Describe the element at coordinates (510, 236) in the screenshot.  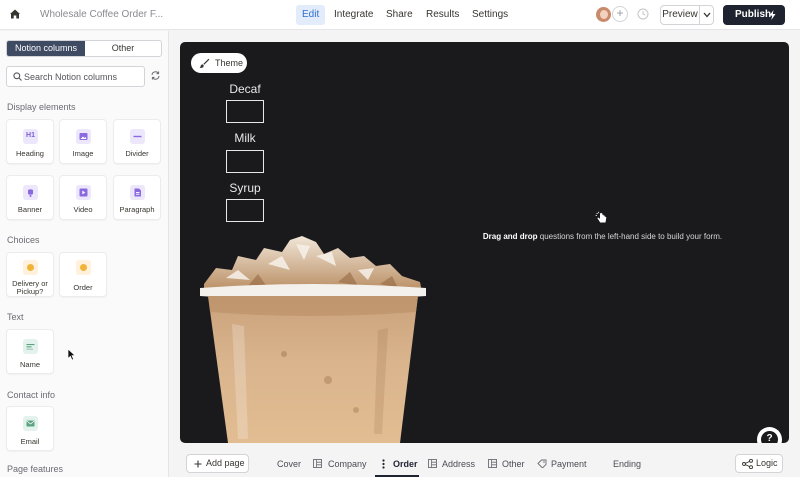
I see `hint-bold: Drag and drop` at that location.